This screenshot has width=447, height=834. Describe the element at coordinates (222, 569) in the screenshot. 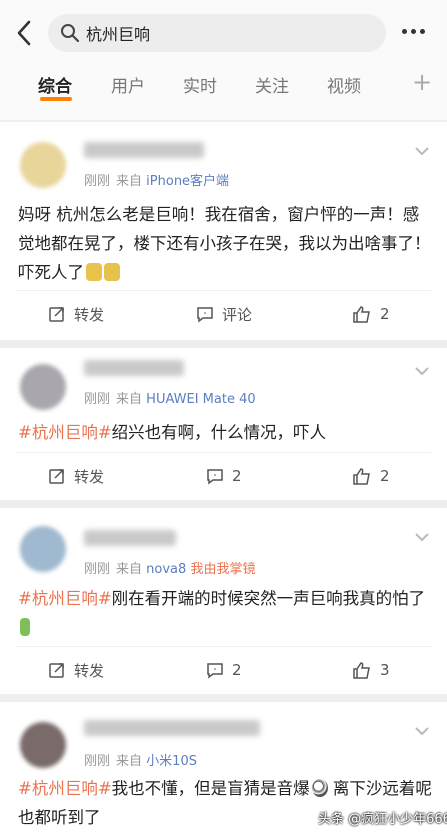

I see `source-link: 我由我掌镜` at that location.